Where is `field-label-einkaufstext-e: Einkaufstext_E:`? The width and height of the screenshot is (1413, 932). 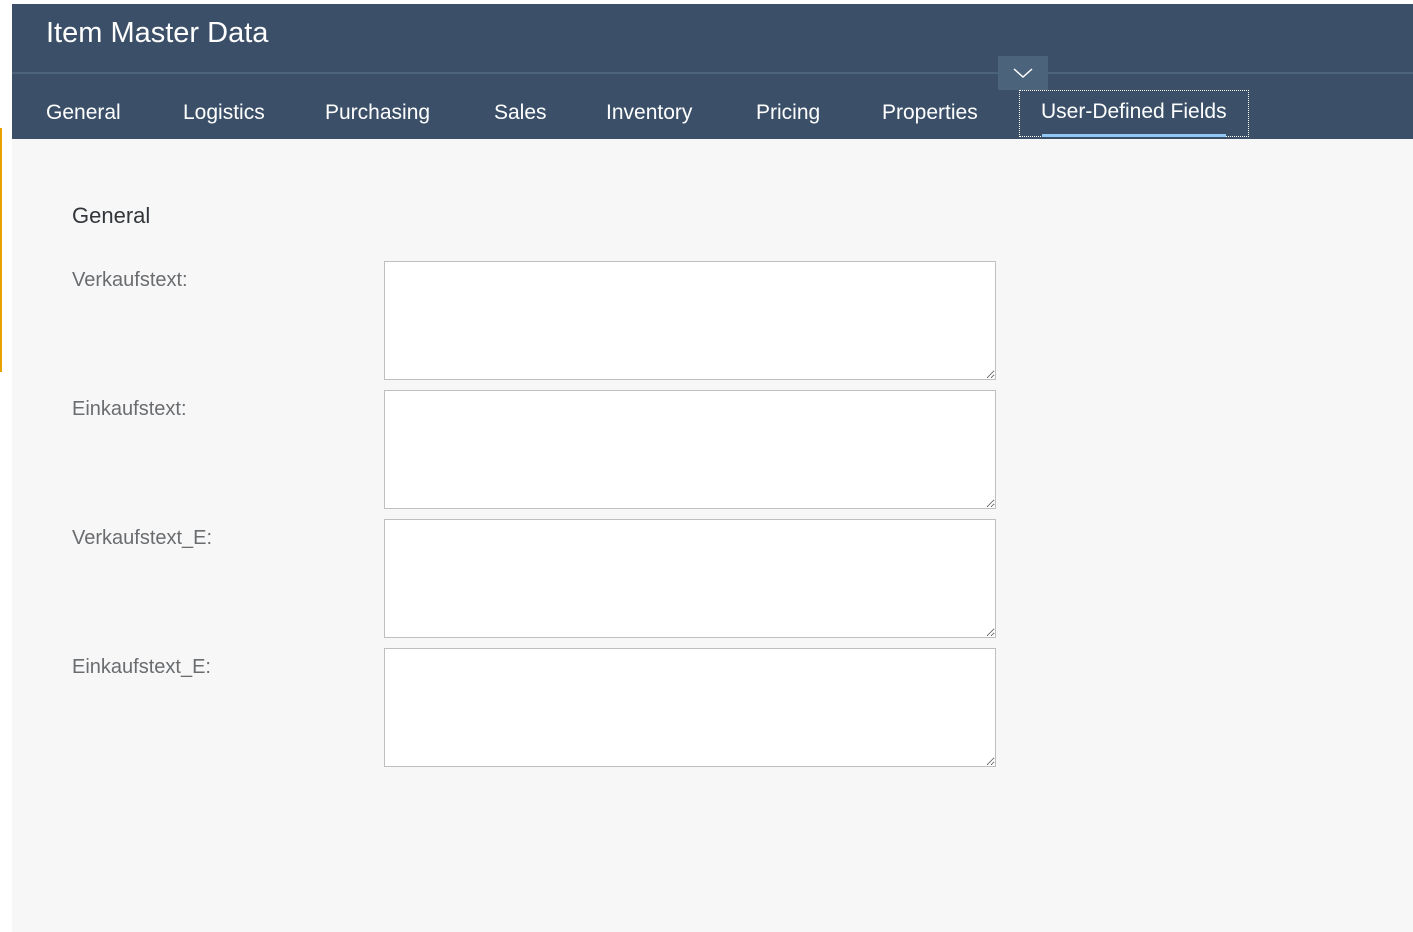 field-label-einkaufstext-e: Einkaufstext_E: is located at coordinates (141, 667).